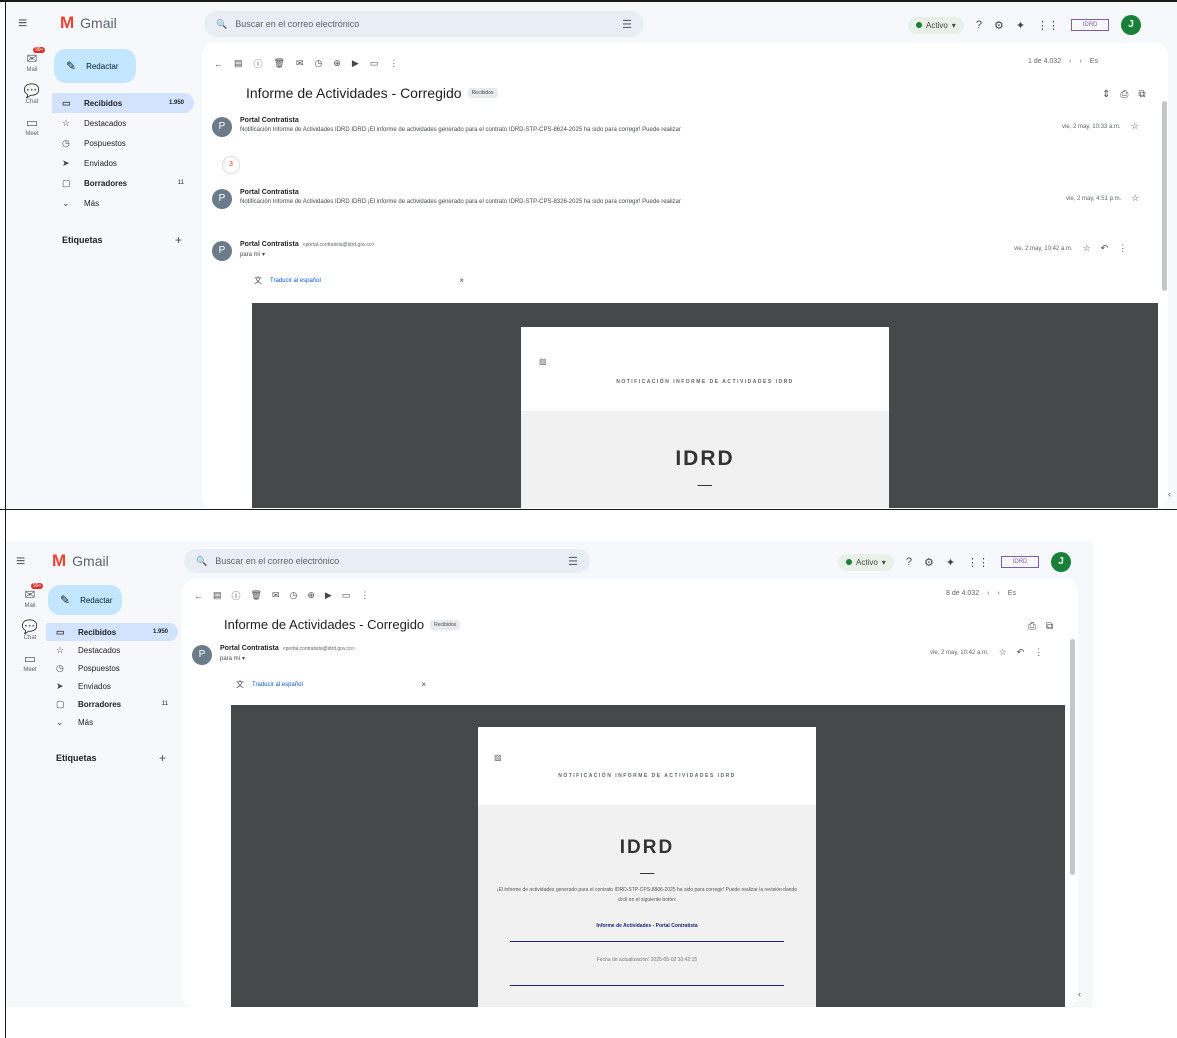  What do you see at coordinates (1106, 94) in the screenshot?
I see `expand-all-icon: ⇕` at bounding box center [1106, 94].